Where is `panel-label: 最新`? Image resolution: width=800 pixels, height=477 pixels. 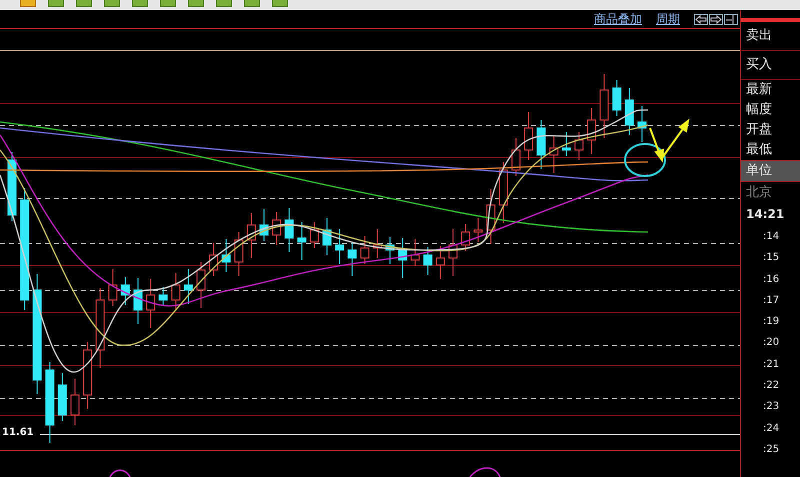 panel-label: 最新 is located at coordinates (759, 90).